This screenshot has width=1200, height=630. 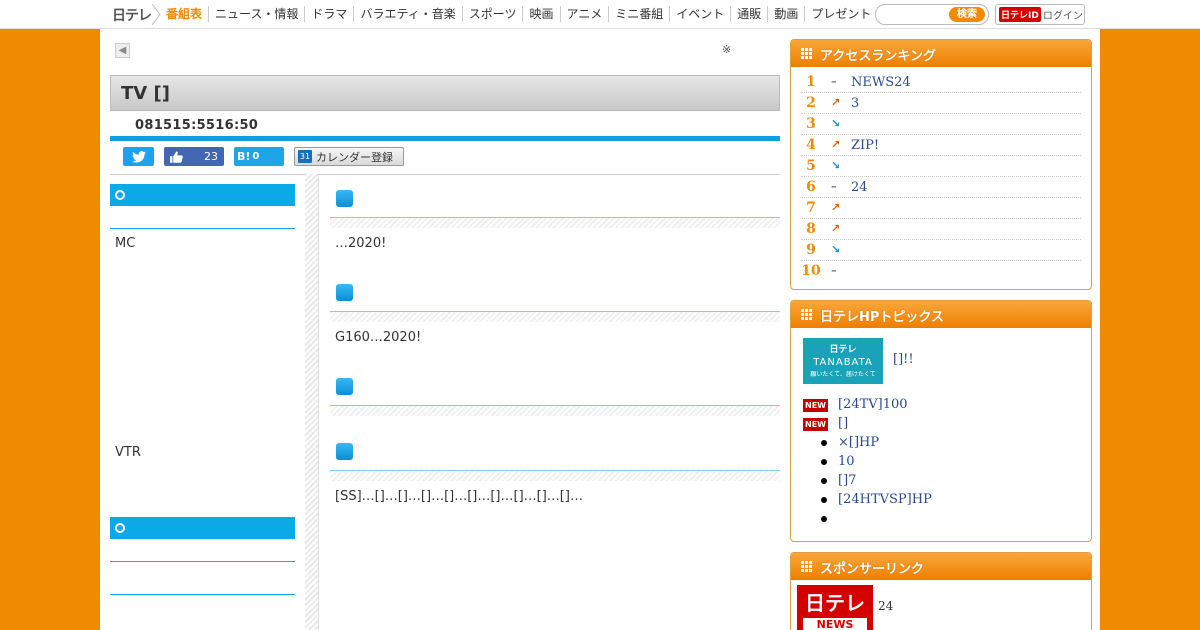 I want to click on topic-link: [24HTVSP]HP, so click(x=885, y=499).